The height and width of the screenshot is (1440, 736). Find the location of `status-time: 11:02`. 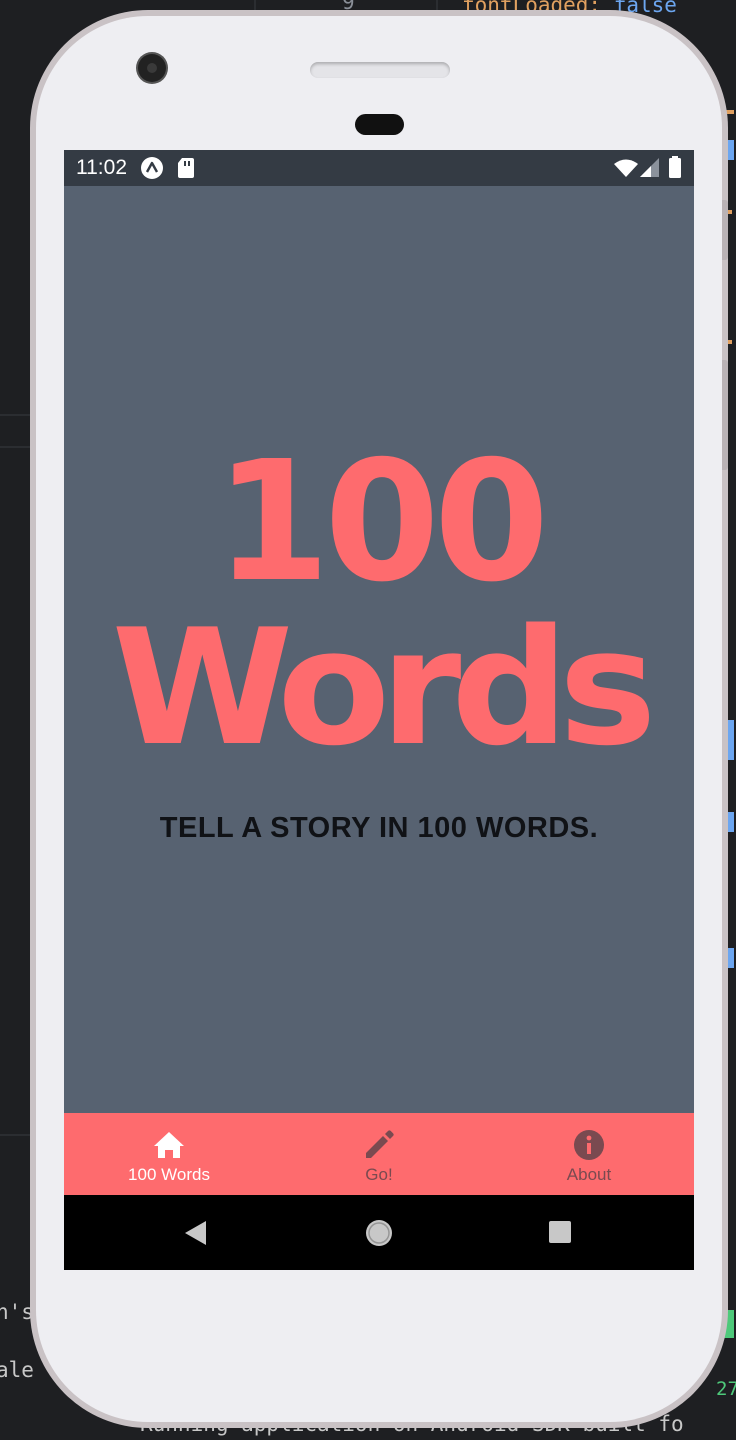

status-time: 11:02 is located at coordinates (101, 167).